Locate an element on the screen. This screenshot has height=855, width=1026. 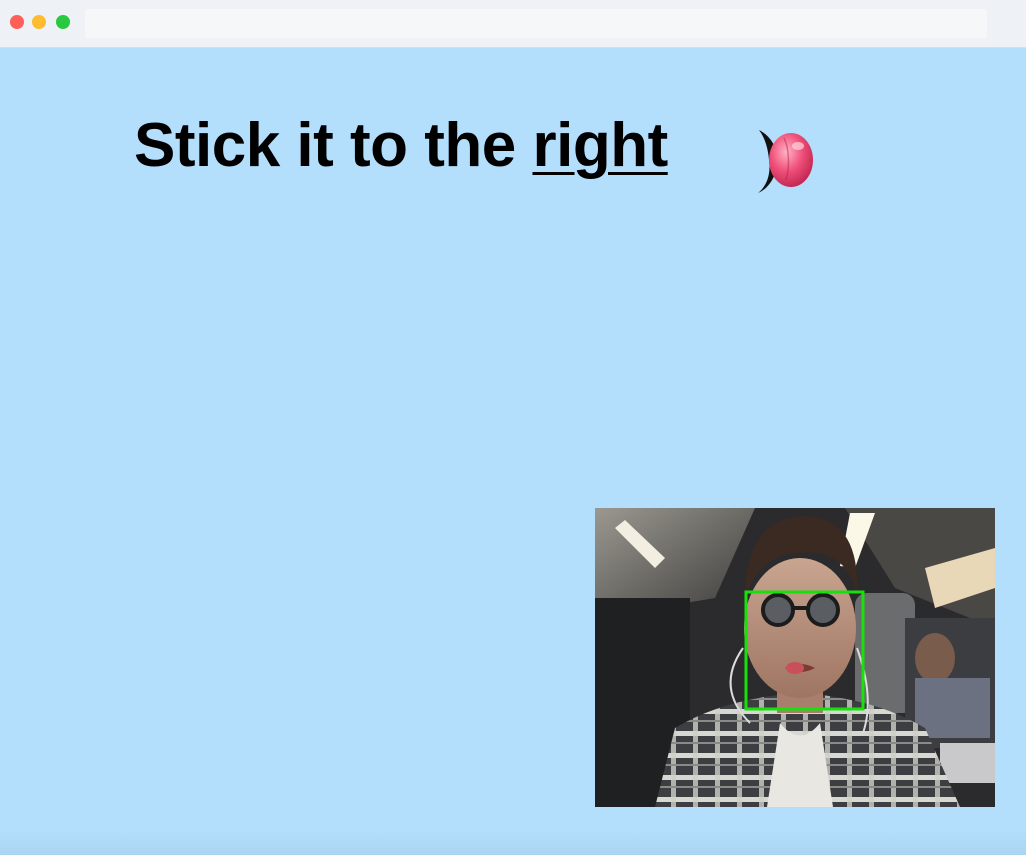
webcam-feed is located at coordinates (795, 657).